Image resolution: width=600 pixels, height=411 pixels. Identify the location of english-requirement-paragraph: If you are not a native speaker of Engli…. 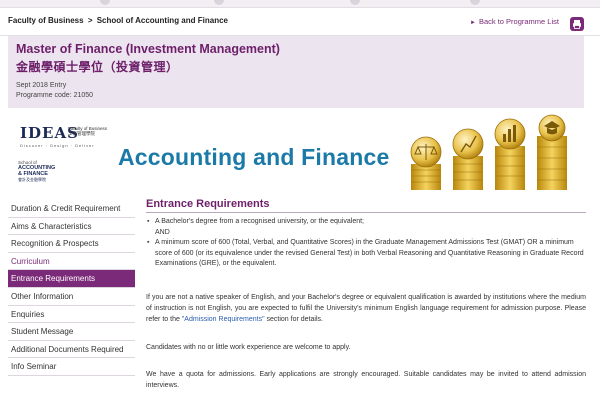
(366, 308).